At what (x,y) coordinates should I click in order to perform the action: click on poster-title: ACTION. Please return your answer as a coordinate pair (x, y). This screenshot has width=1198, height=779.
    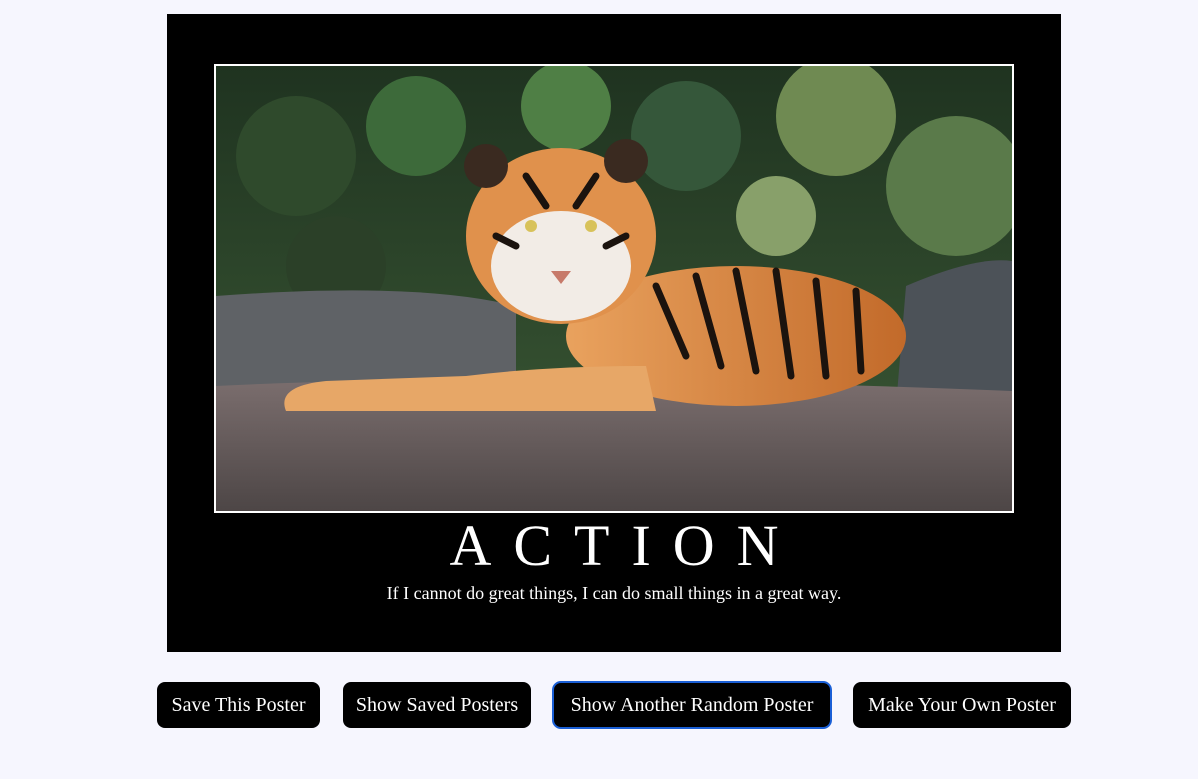
    Looking at the image, I should click on (625, 545).